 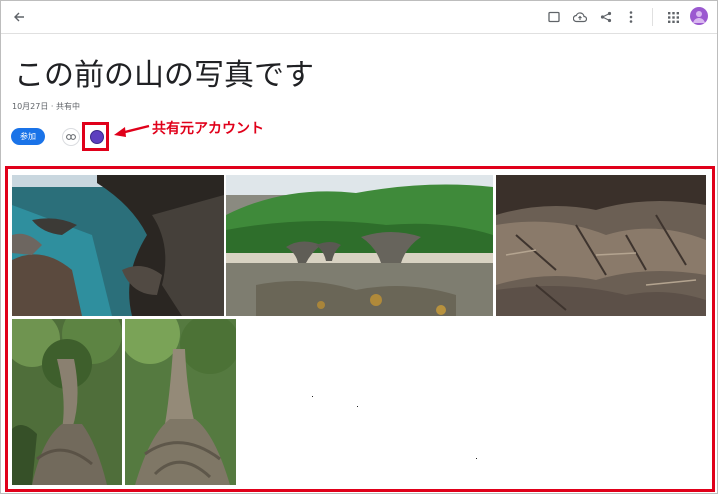 I want to click on select-icon, so click(x=554, y=17).